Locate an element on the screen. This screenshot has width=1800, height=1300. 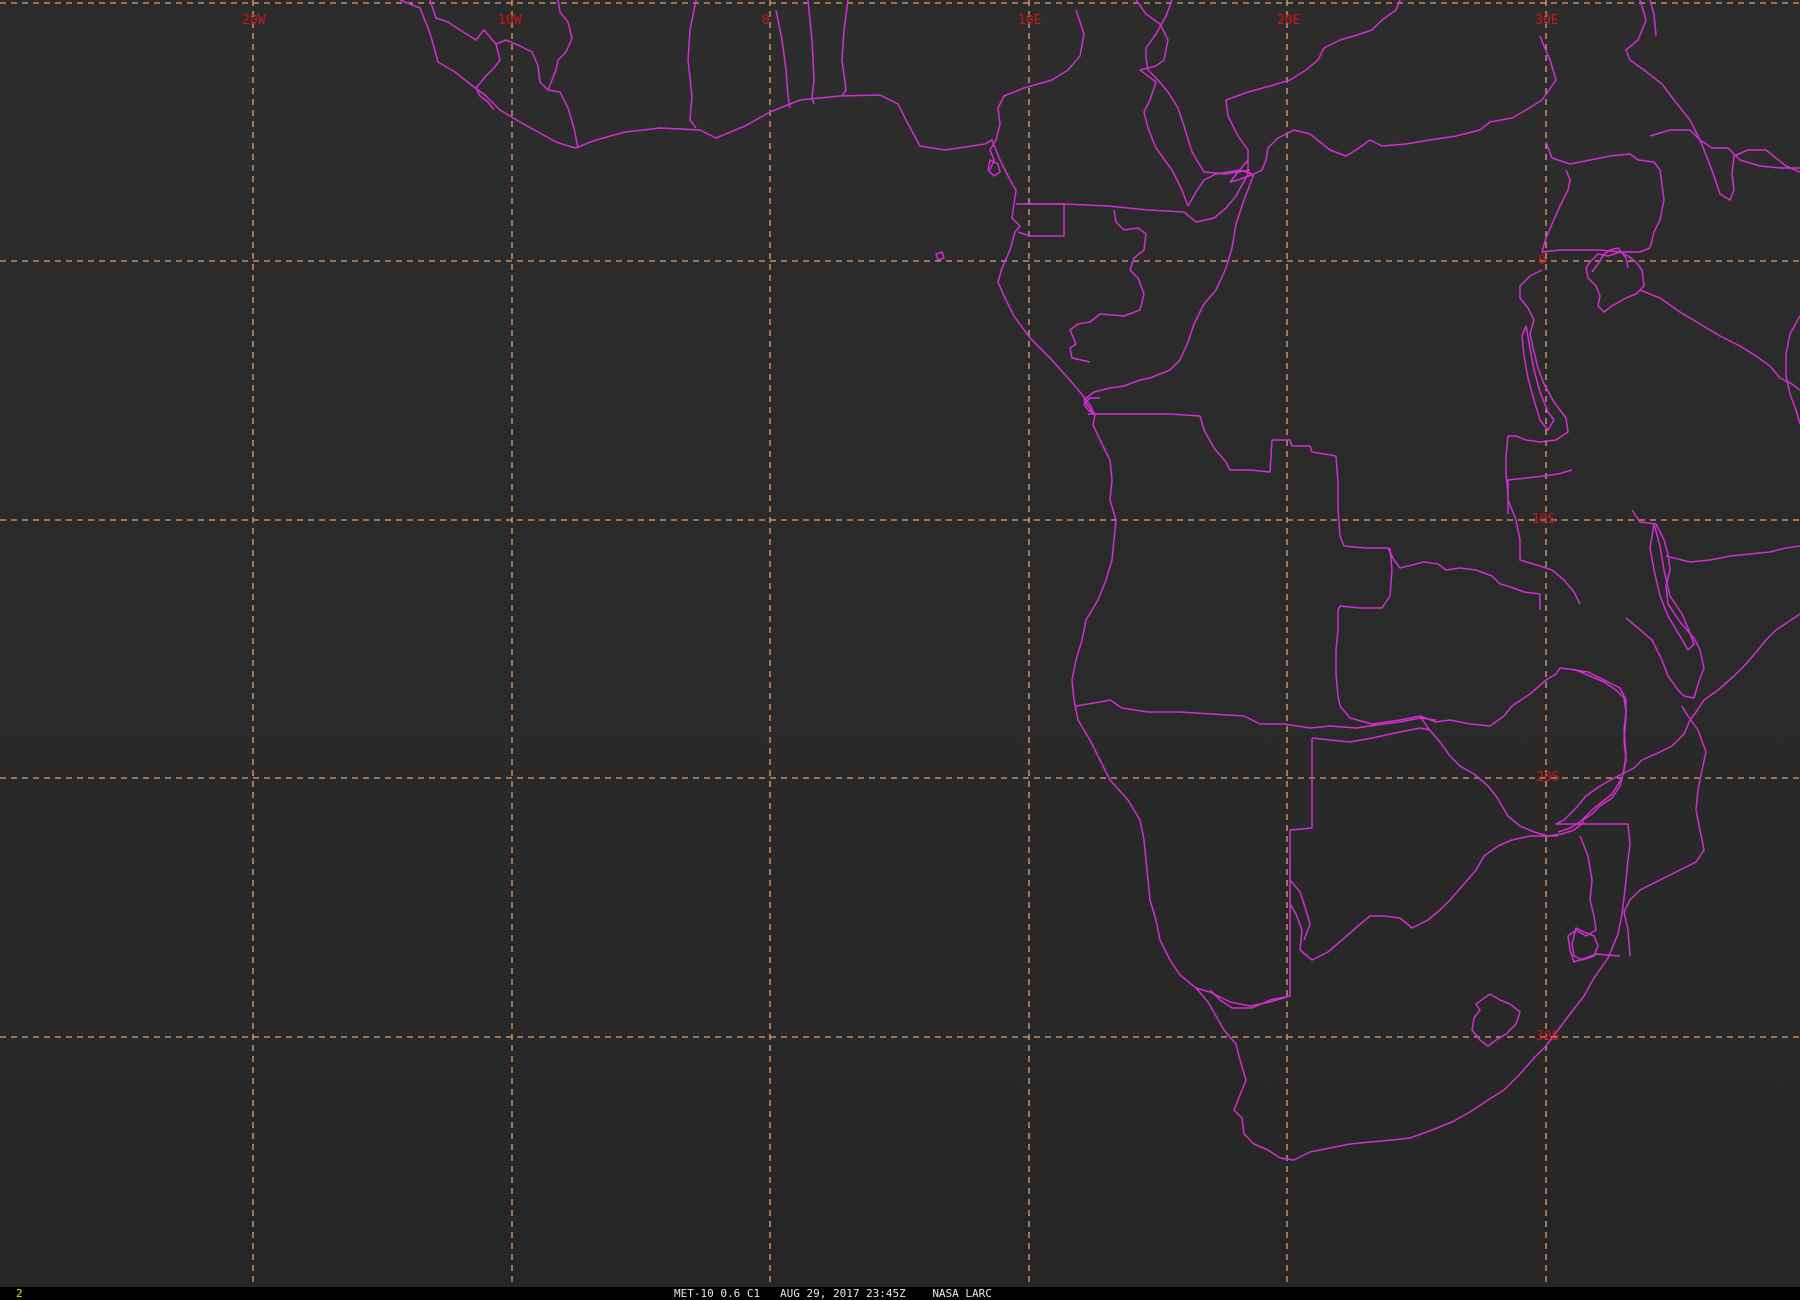
image-datetime: AUG 29, 2017 23:45Z is located at coordinates (842, 1293).